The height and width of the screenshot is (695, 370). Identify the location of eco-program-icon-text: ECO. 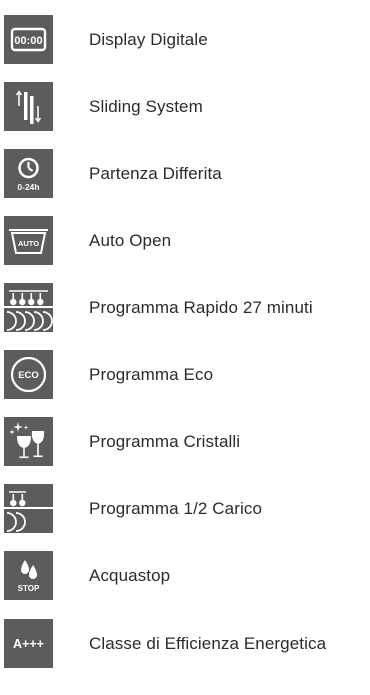
(28, 375).